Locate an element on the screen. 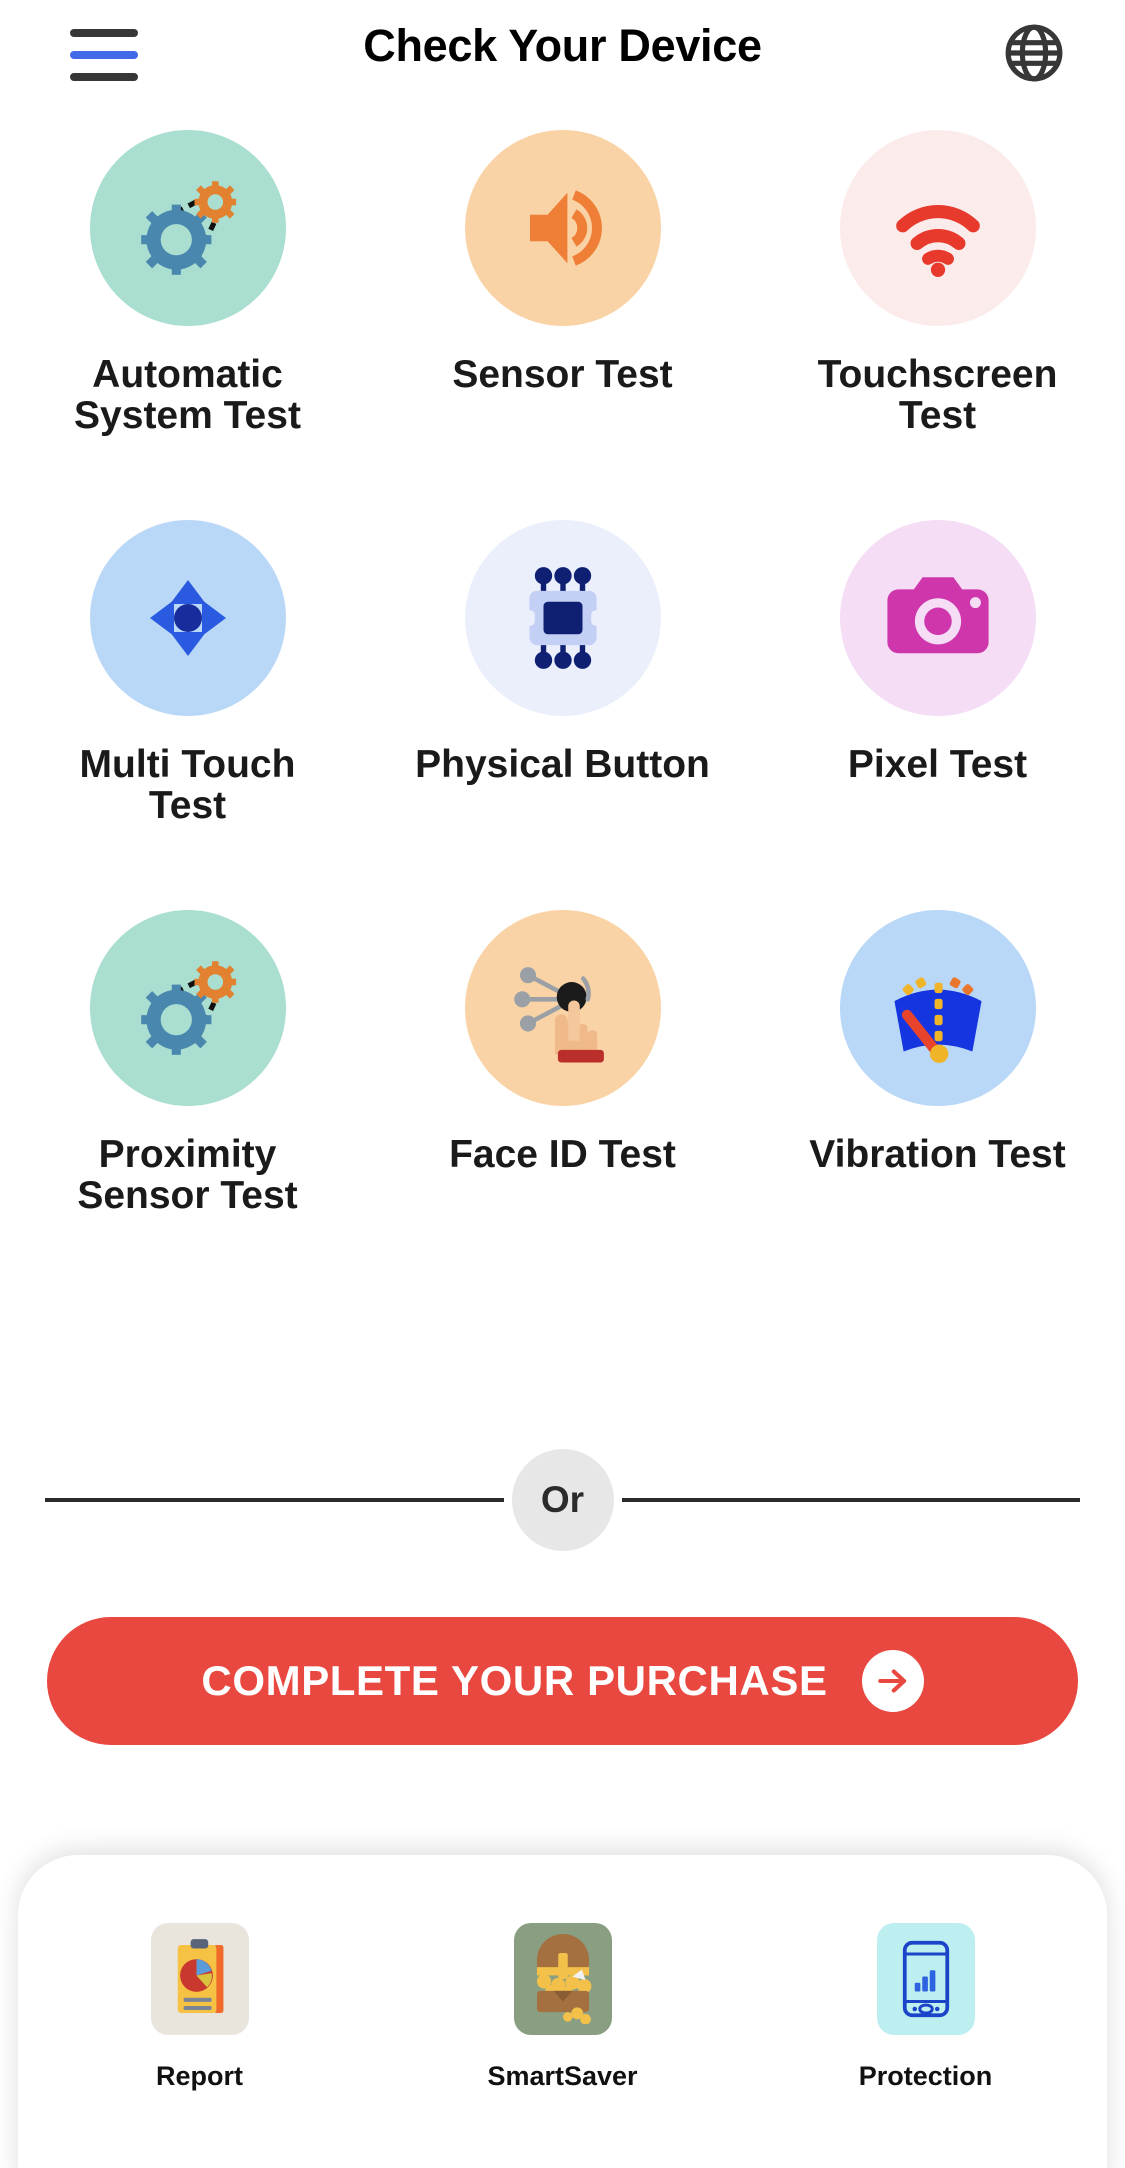  complete-purchase-button: COMPLETE YOUR PURCHASE is located at coordinates (562, 1681).